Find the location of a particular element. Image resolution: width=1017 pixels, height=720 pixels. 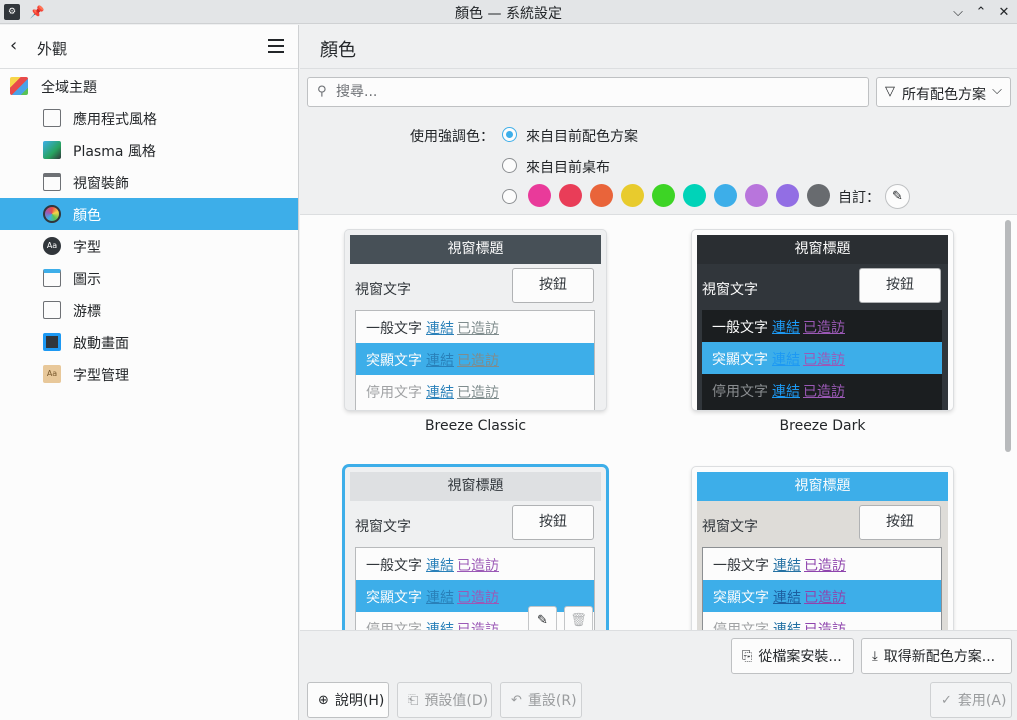

maximize-button: ⌃ is located at coordinates (981, 12).